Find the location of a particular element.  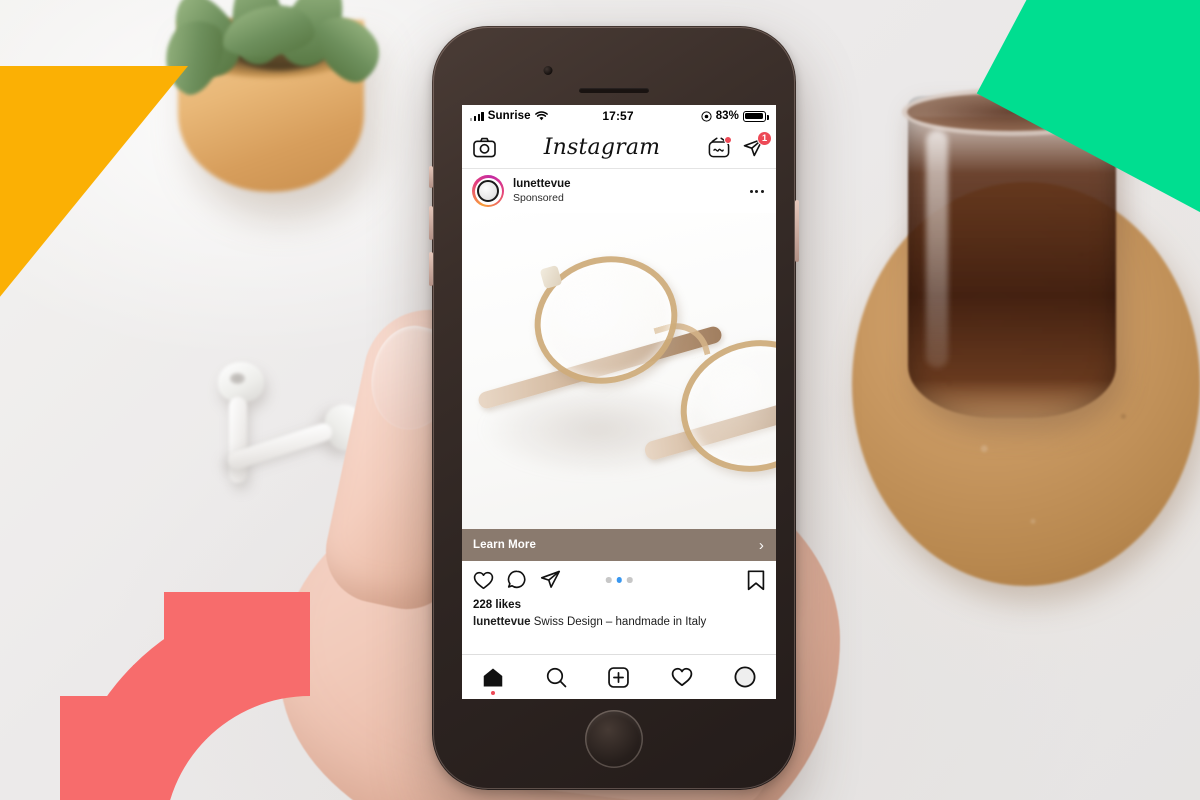

status-right: 83% is located at coordinates (701, 116).